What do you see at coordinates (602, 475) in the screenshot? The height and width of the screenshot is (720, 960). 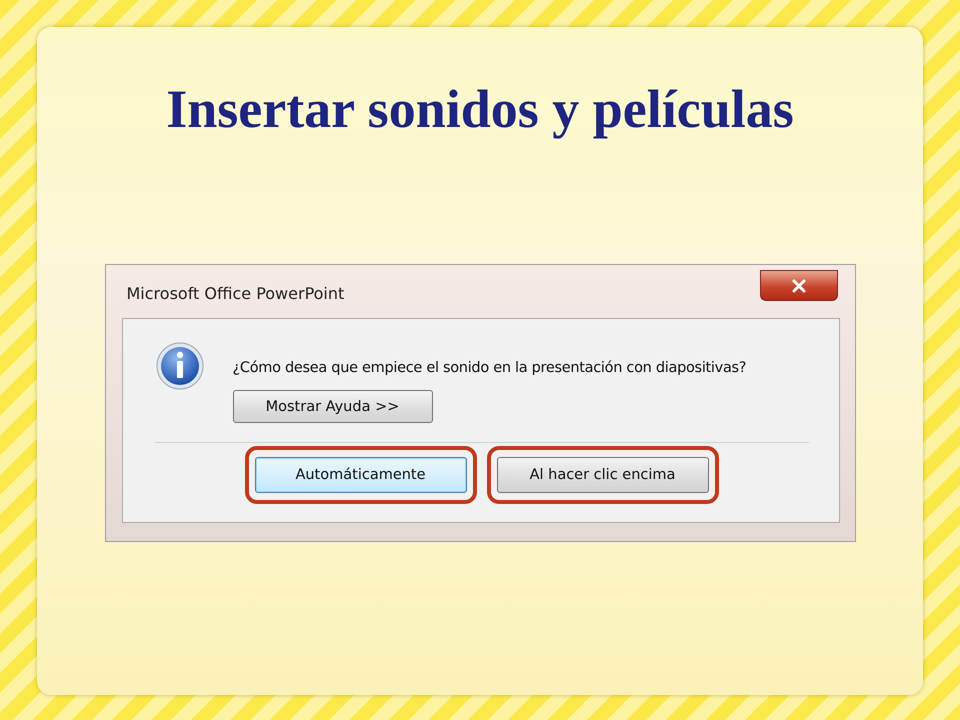 I see `dialog-button: Al hacer clic encima` at bounding box center [602, 475].